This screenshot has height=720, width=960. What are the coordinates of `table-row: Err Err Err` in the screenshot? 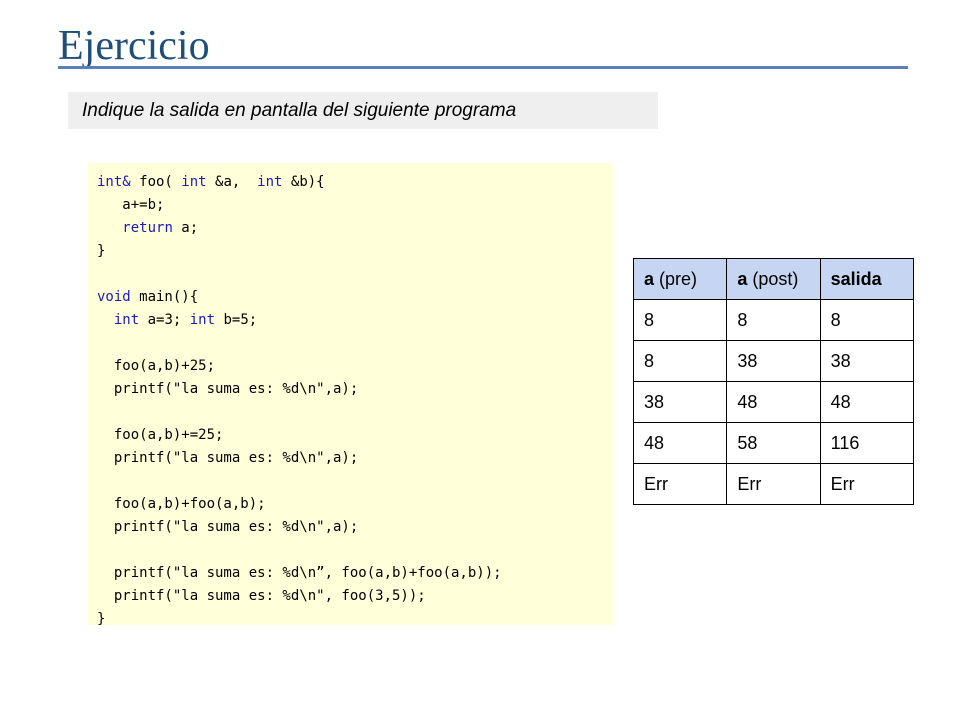 It's located at (773, 484).